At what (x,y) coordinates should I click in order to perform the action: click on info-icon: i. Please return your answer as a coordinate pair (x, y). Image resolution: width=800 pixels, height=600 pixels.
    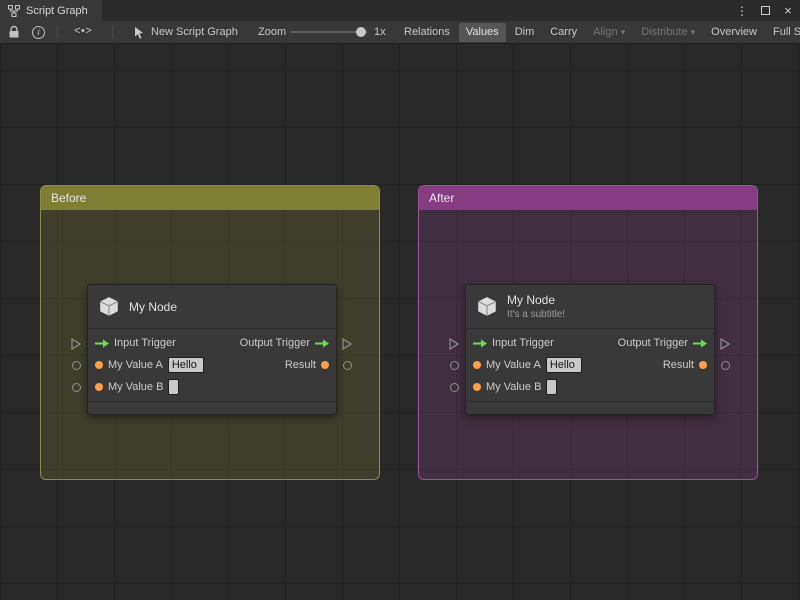
    Looking at the image, I should click on (38, 32).